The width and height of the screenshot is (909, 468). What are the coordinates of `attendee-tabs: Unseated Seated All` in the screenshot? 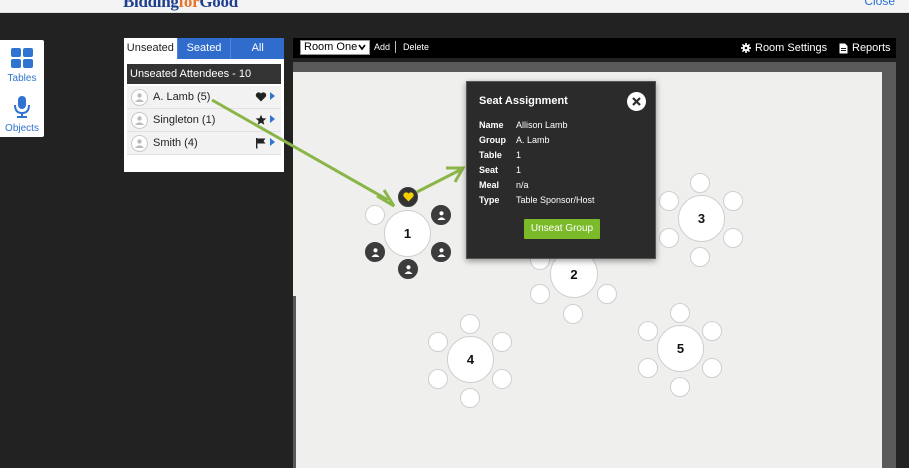 It's located at (204, 48).